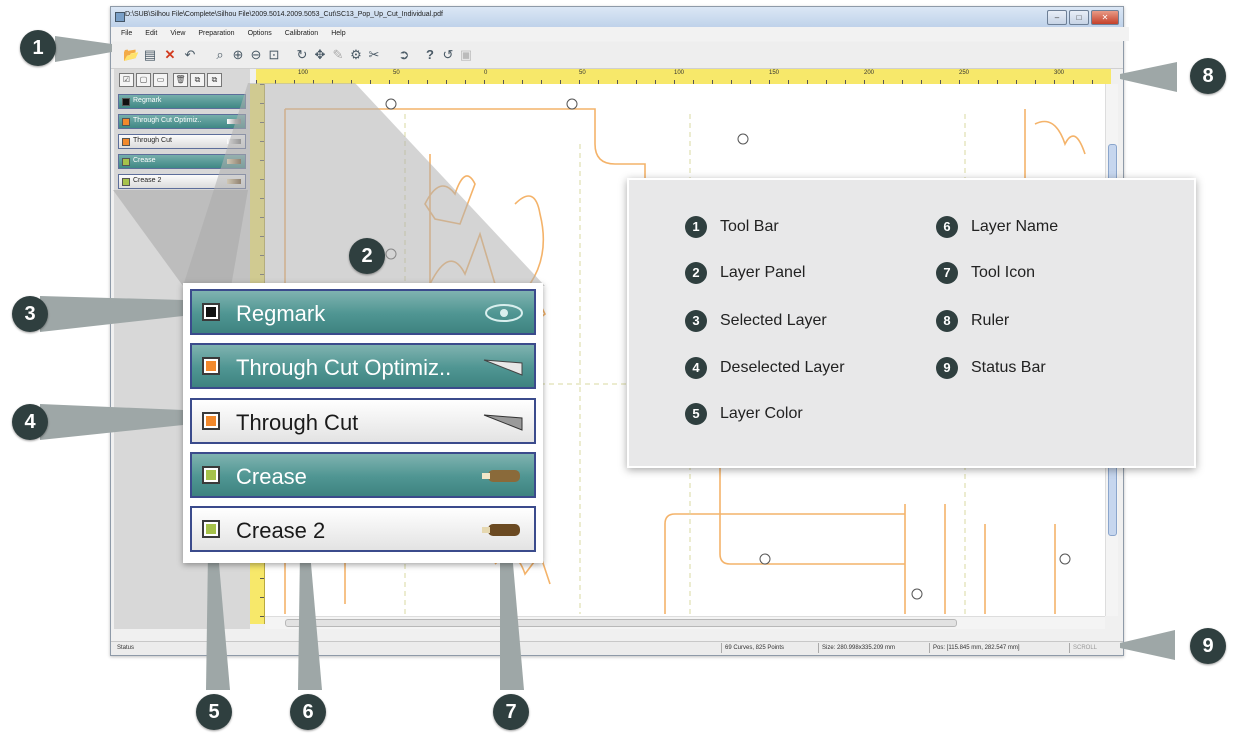 This screenshot has width=1233, height=734. Describe the element at coordinates (363, 475) in the screenshot. I see `layer-row-crease: Crease` at that location.